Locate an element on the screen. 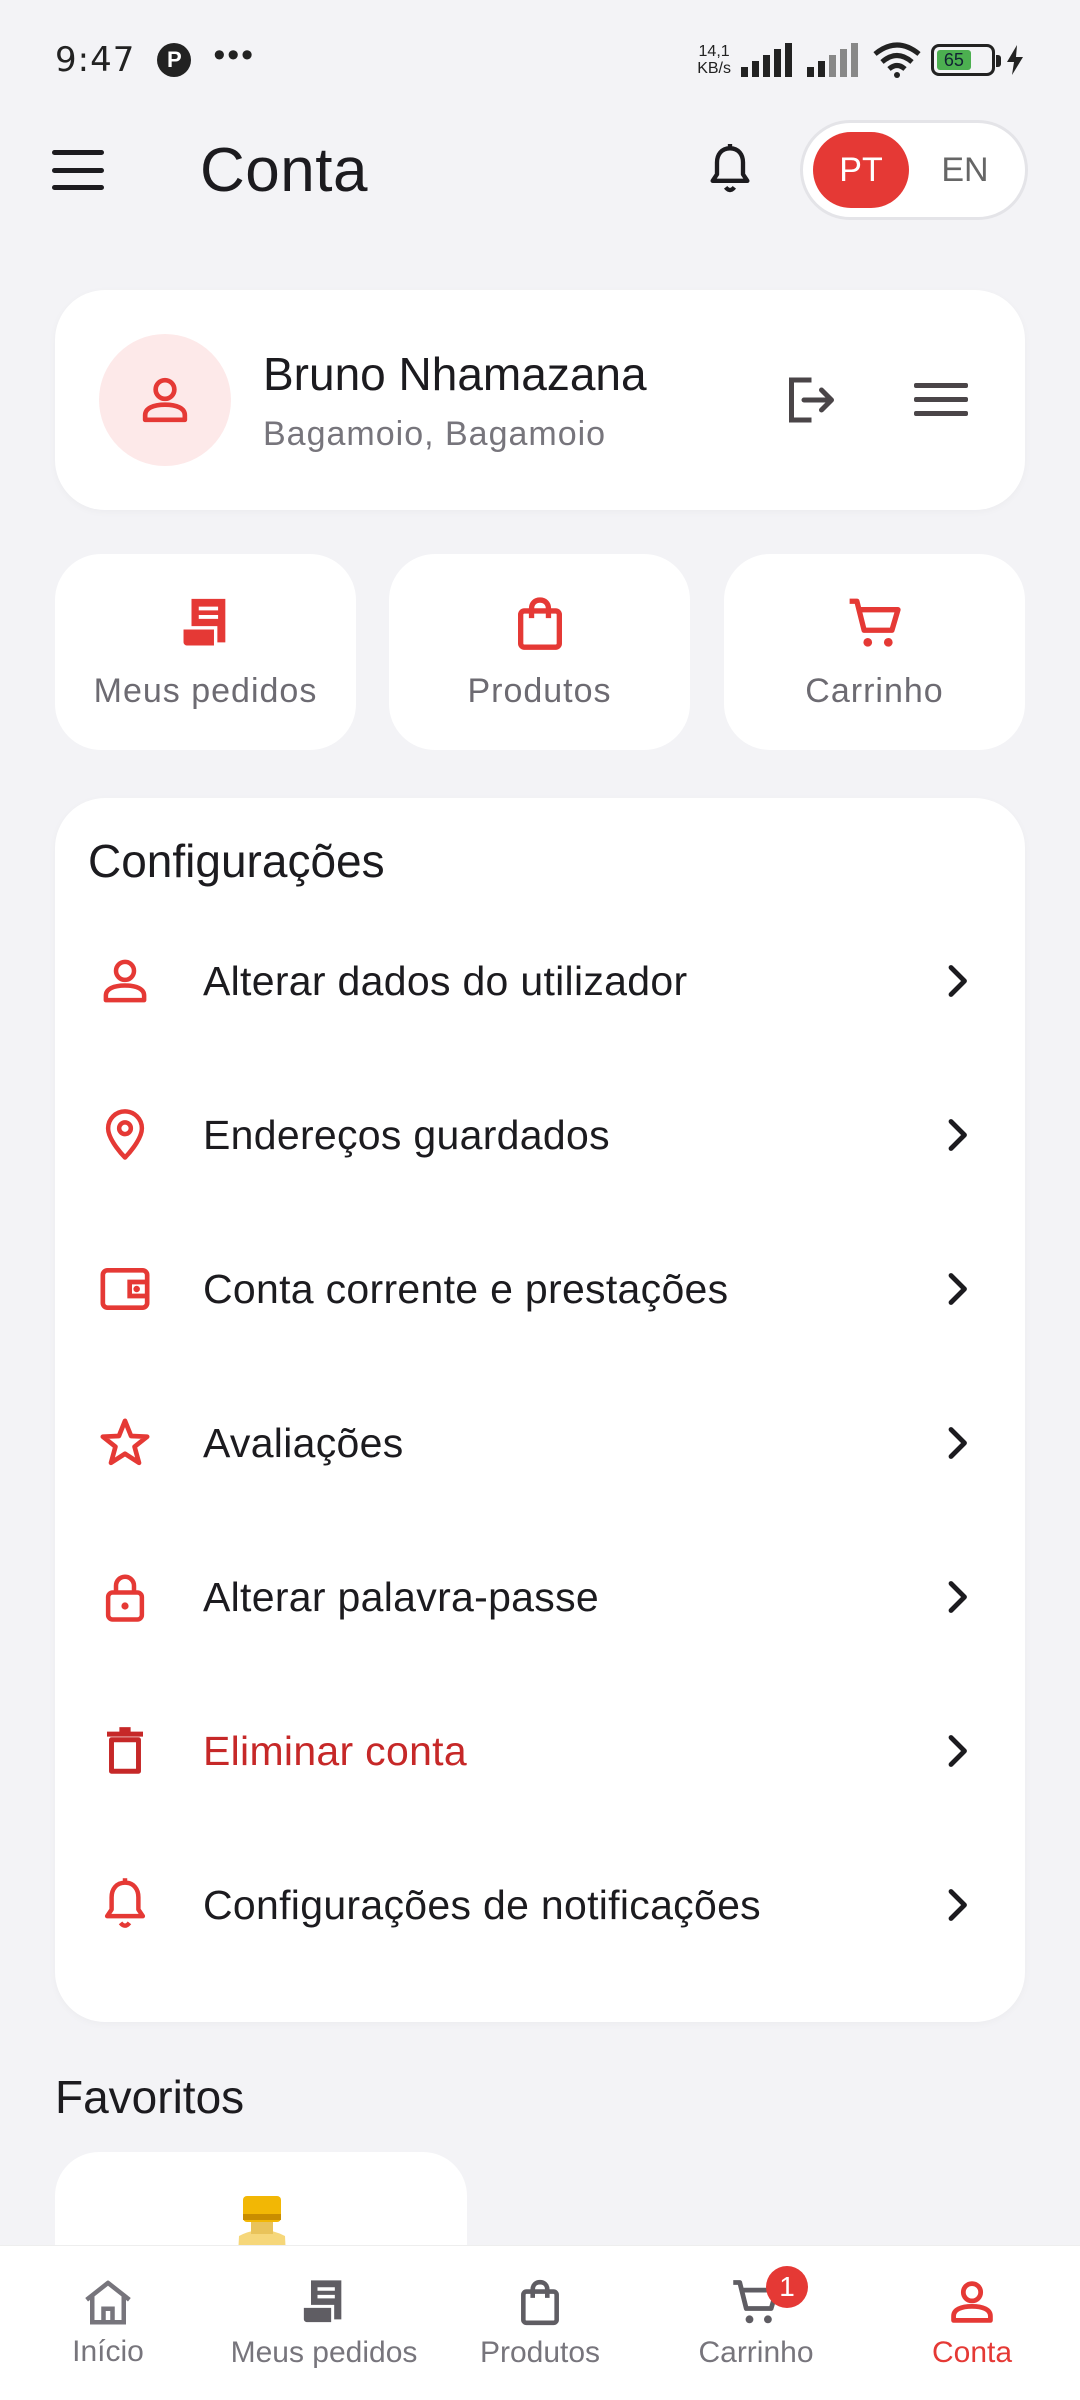 The image size is (1080, 2400). settings-item-reviews: Avaliações is located at coordinates (540, 1443).